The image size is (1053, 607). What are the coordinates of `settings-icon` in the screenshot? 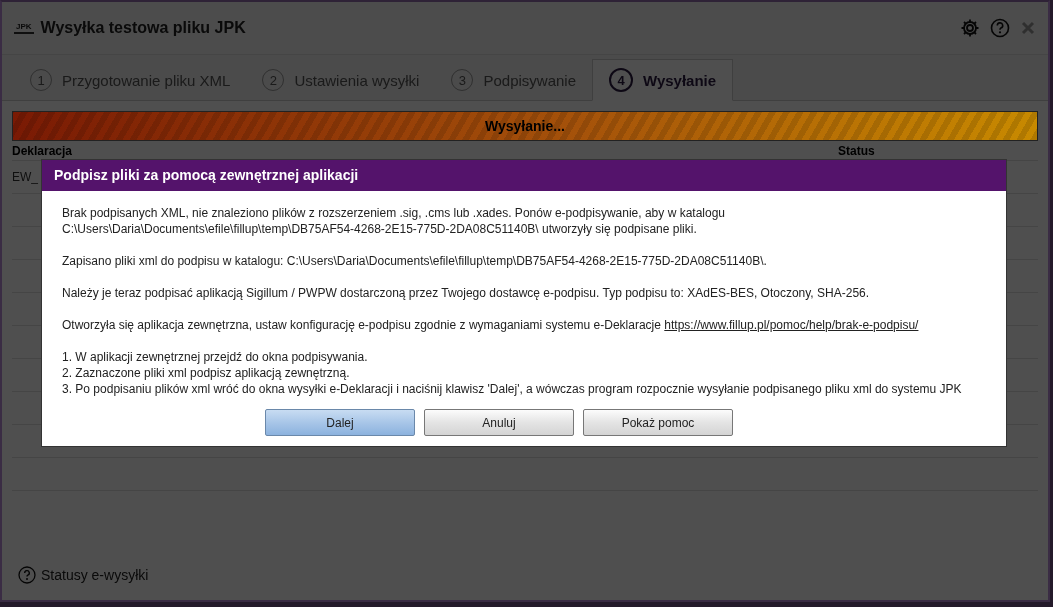 It's located at (970, 28).